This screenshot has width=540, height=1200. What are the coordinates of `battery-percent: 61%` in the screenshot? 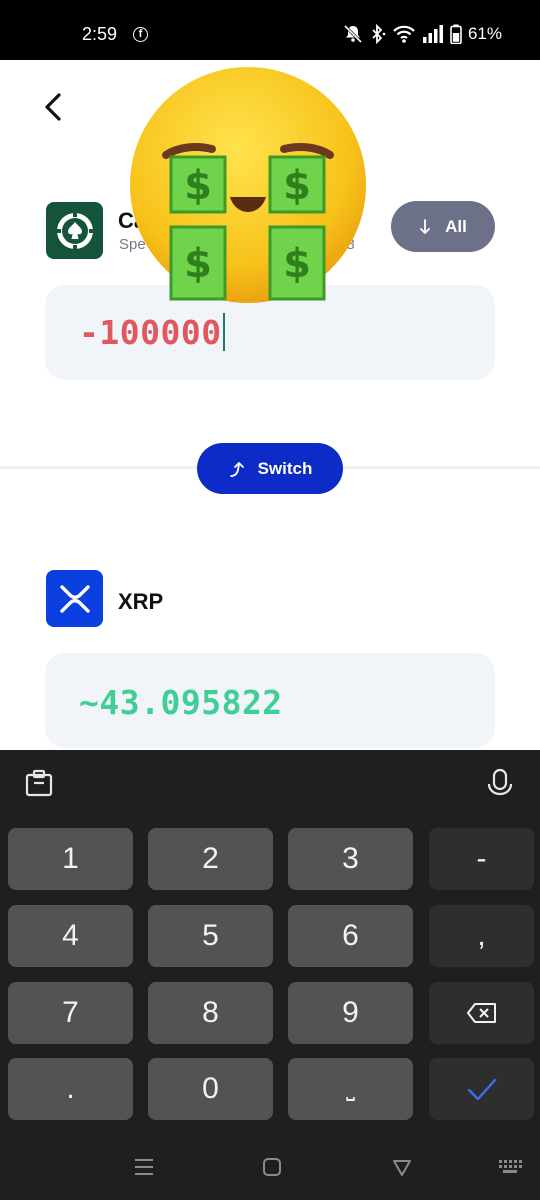 It's located at (484, 33).